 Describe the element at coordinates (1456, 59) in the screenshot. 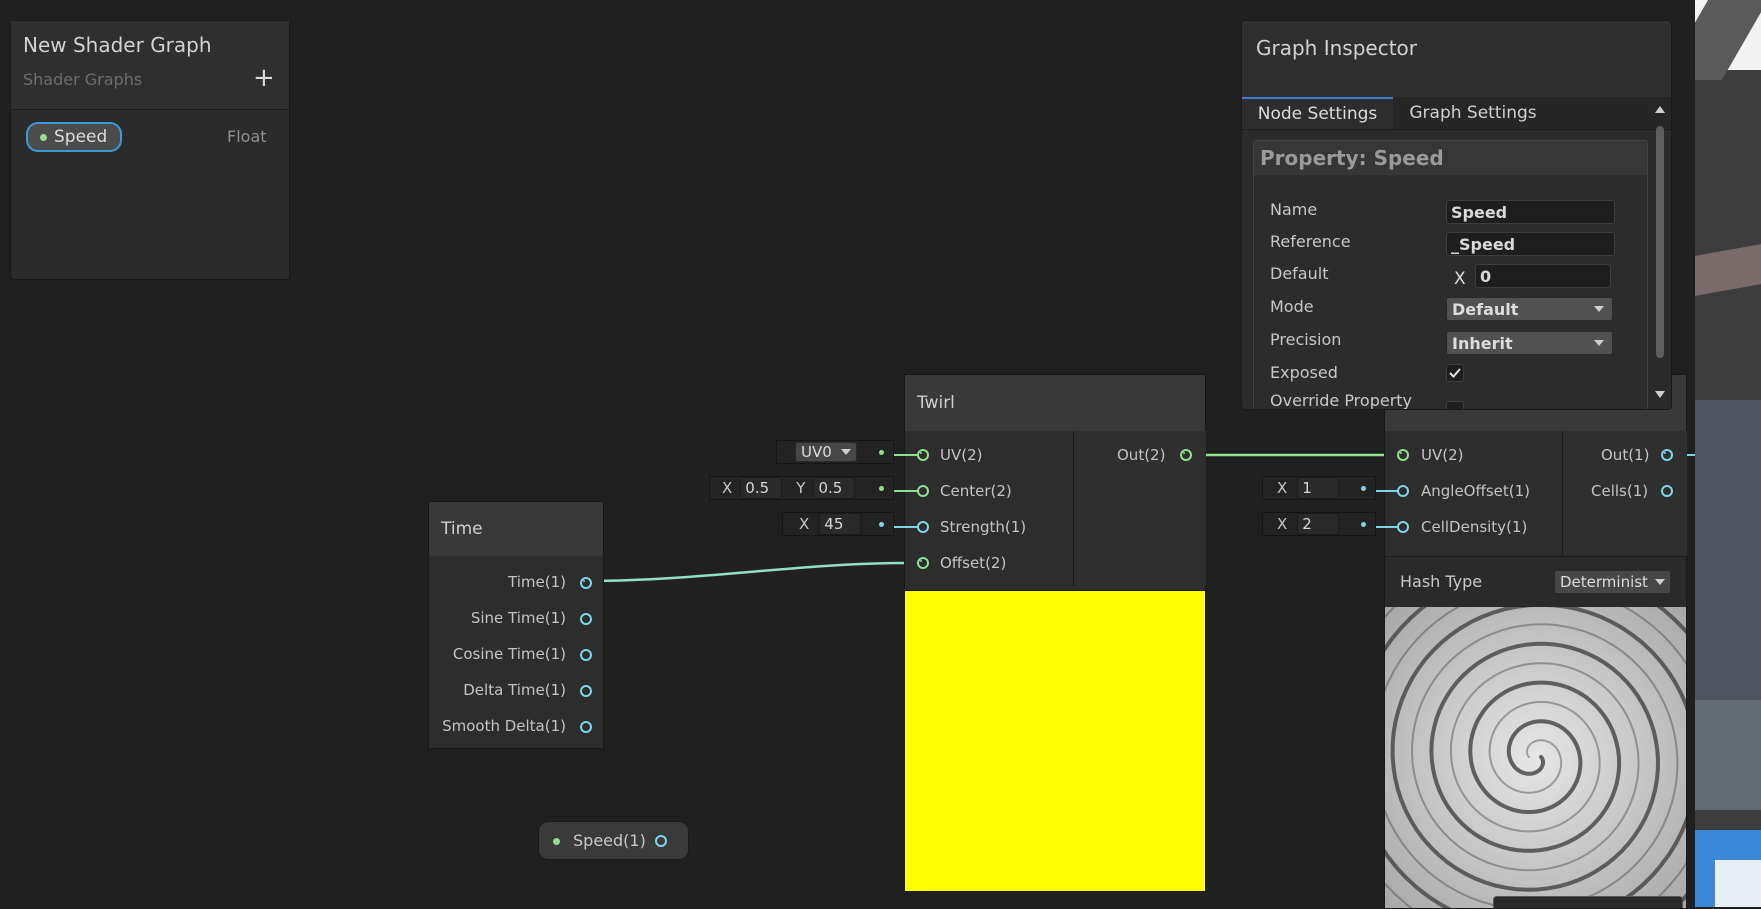

I see `inspector-header: Graph Inspector` at that location.